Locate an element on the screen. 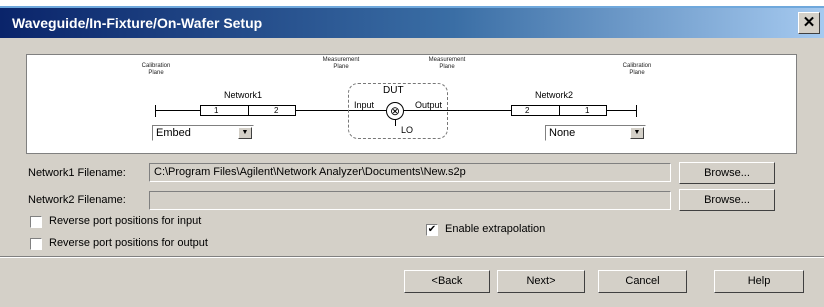 This screenshot has width=824, height=307. title-bar: Waveguide/In-Fixture/On-Wafer Setup ✕ is located at coordinates (412, 23).